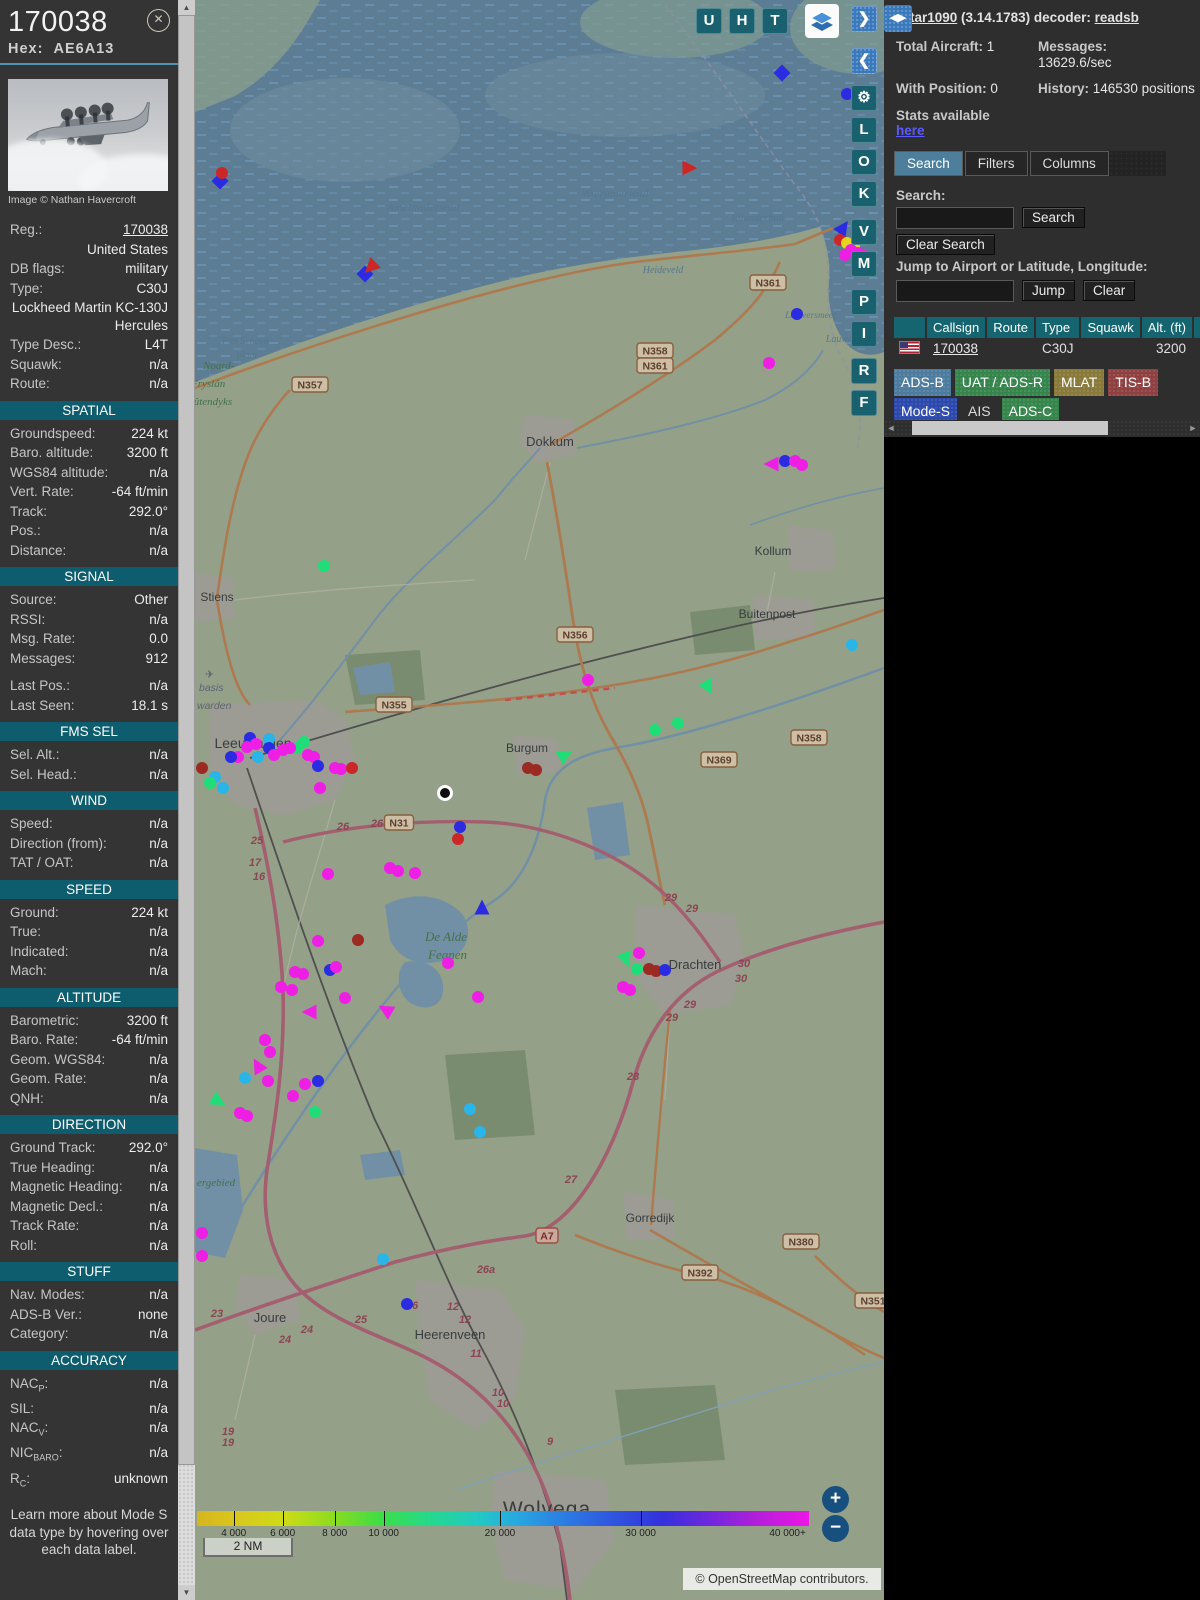 The height and width of the screenshot is (1600, 1200). What do you see at coordinates (996, 163) in the screenshot?
I see `tab-filters: Filters` at bounding box center [996, 163].